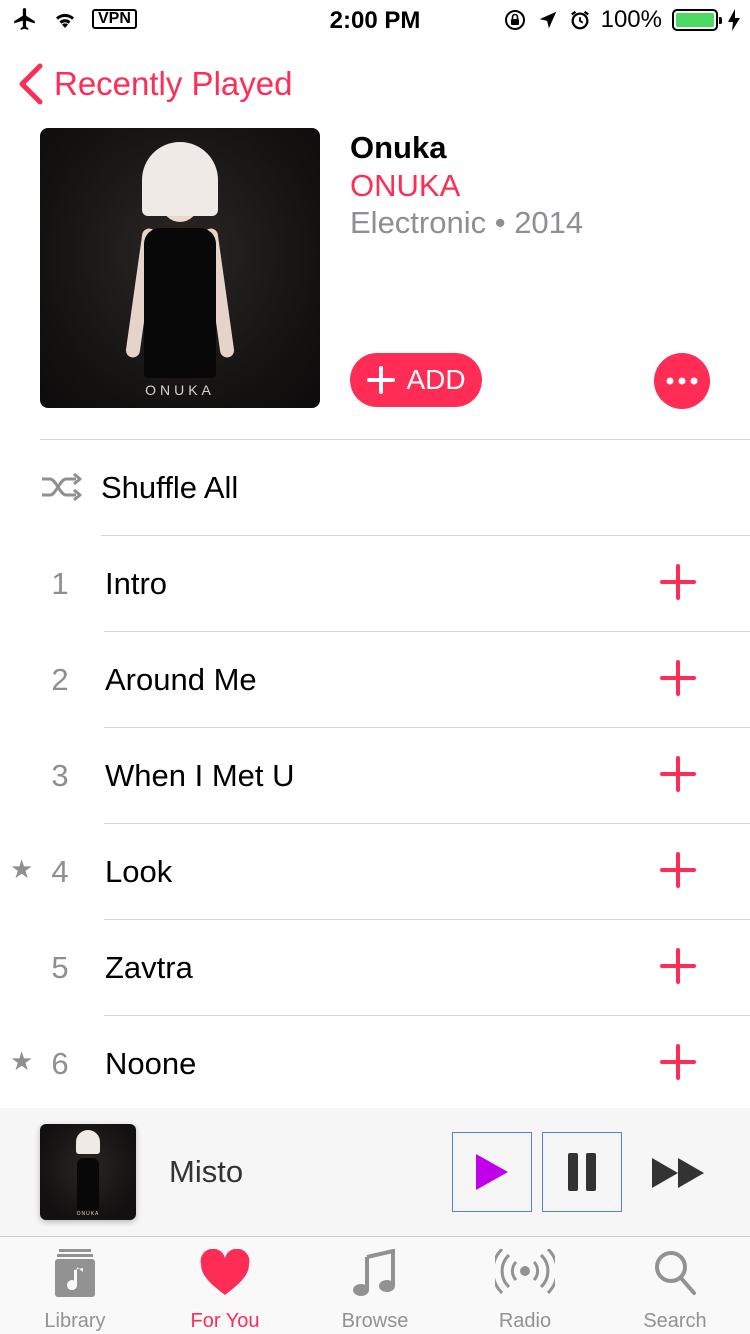 This screenshot has height=1334, width=750. I want to click on ellipsis-icon, so click(682, 381).